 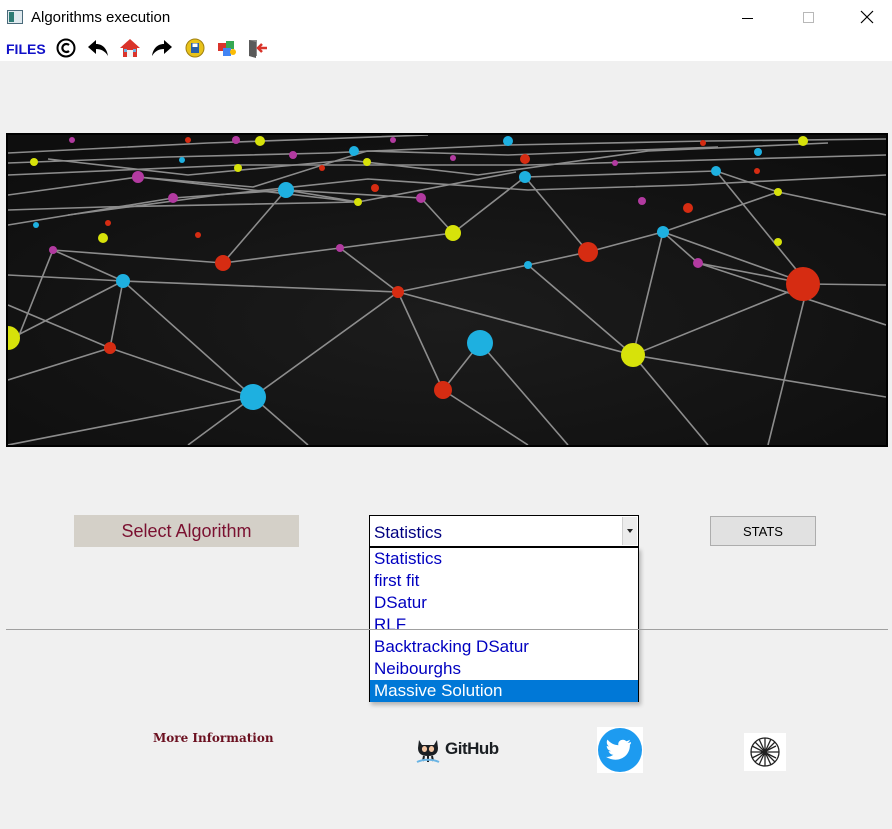 What do you see at coordinates (504, 647) in the screenshot?
I see `dropdown-option: Backtracking DSatur` at bounding box center [504, 647].